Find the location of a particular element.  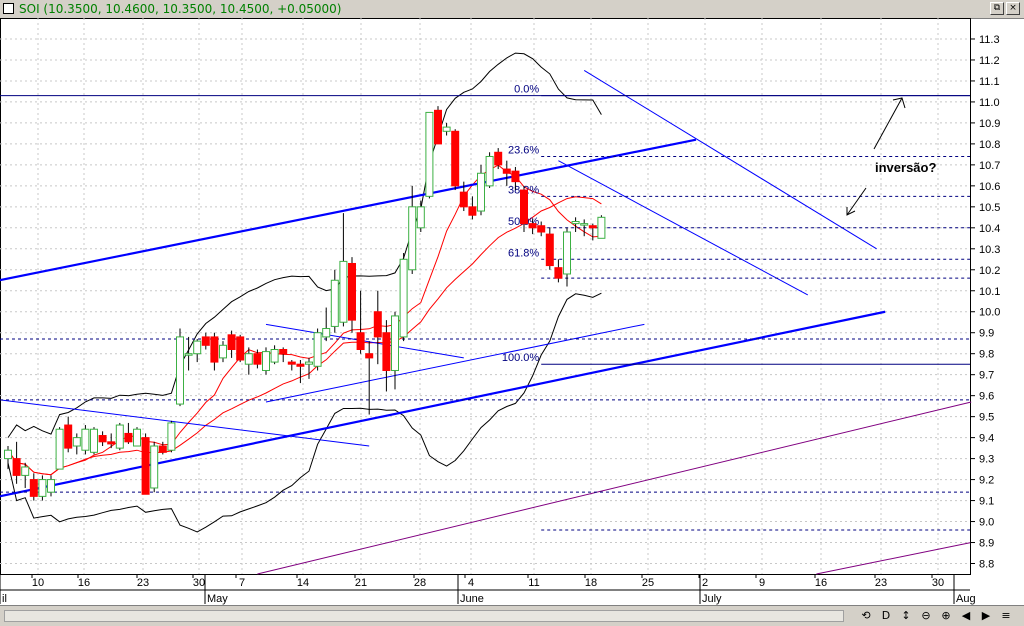

close-button: × is located at coordinates (1013, 8).